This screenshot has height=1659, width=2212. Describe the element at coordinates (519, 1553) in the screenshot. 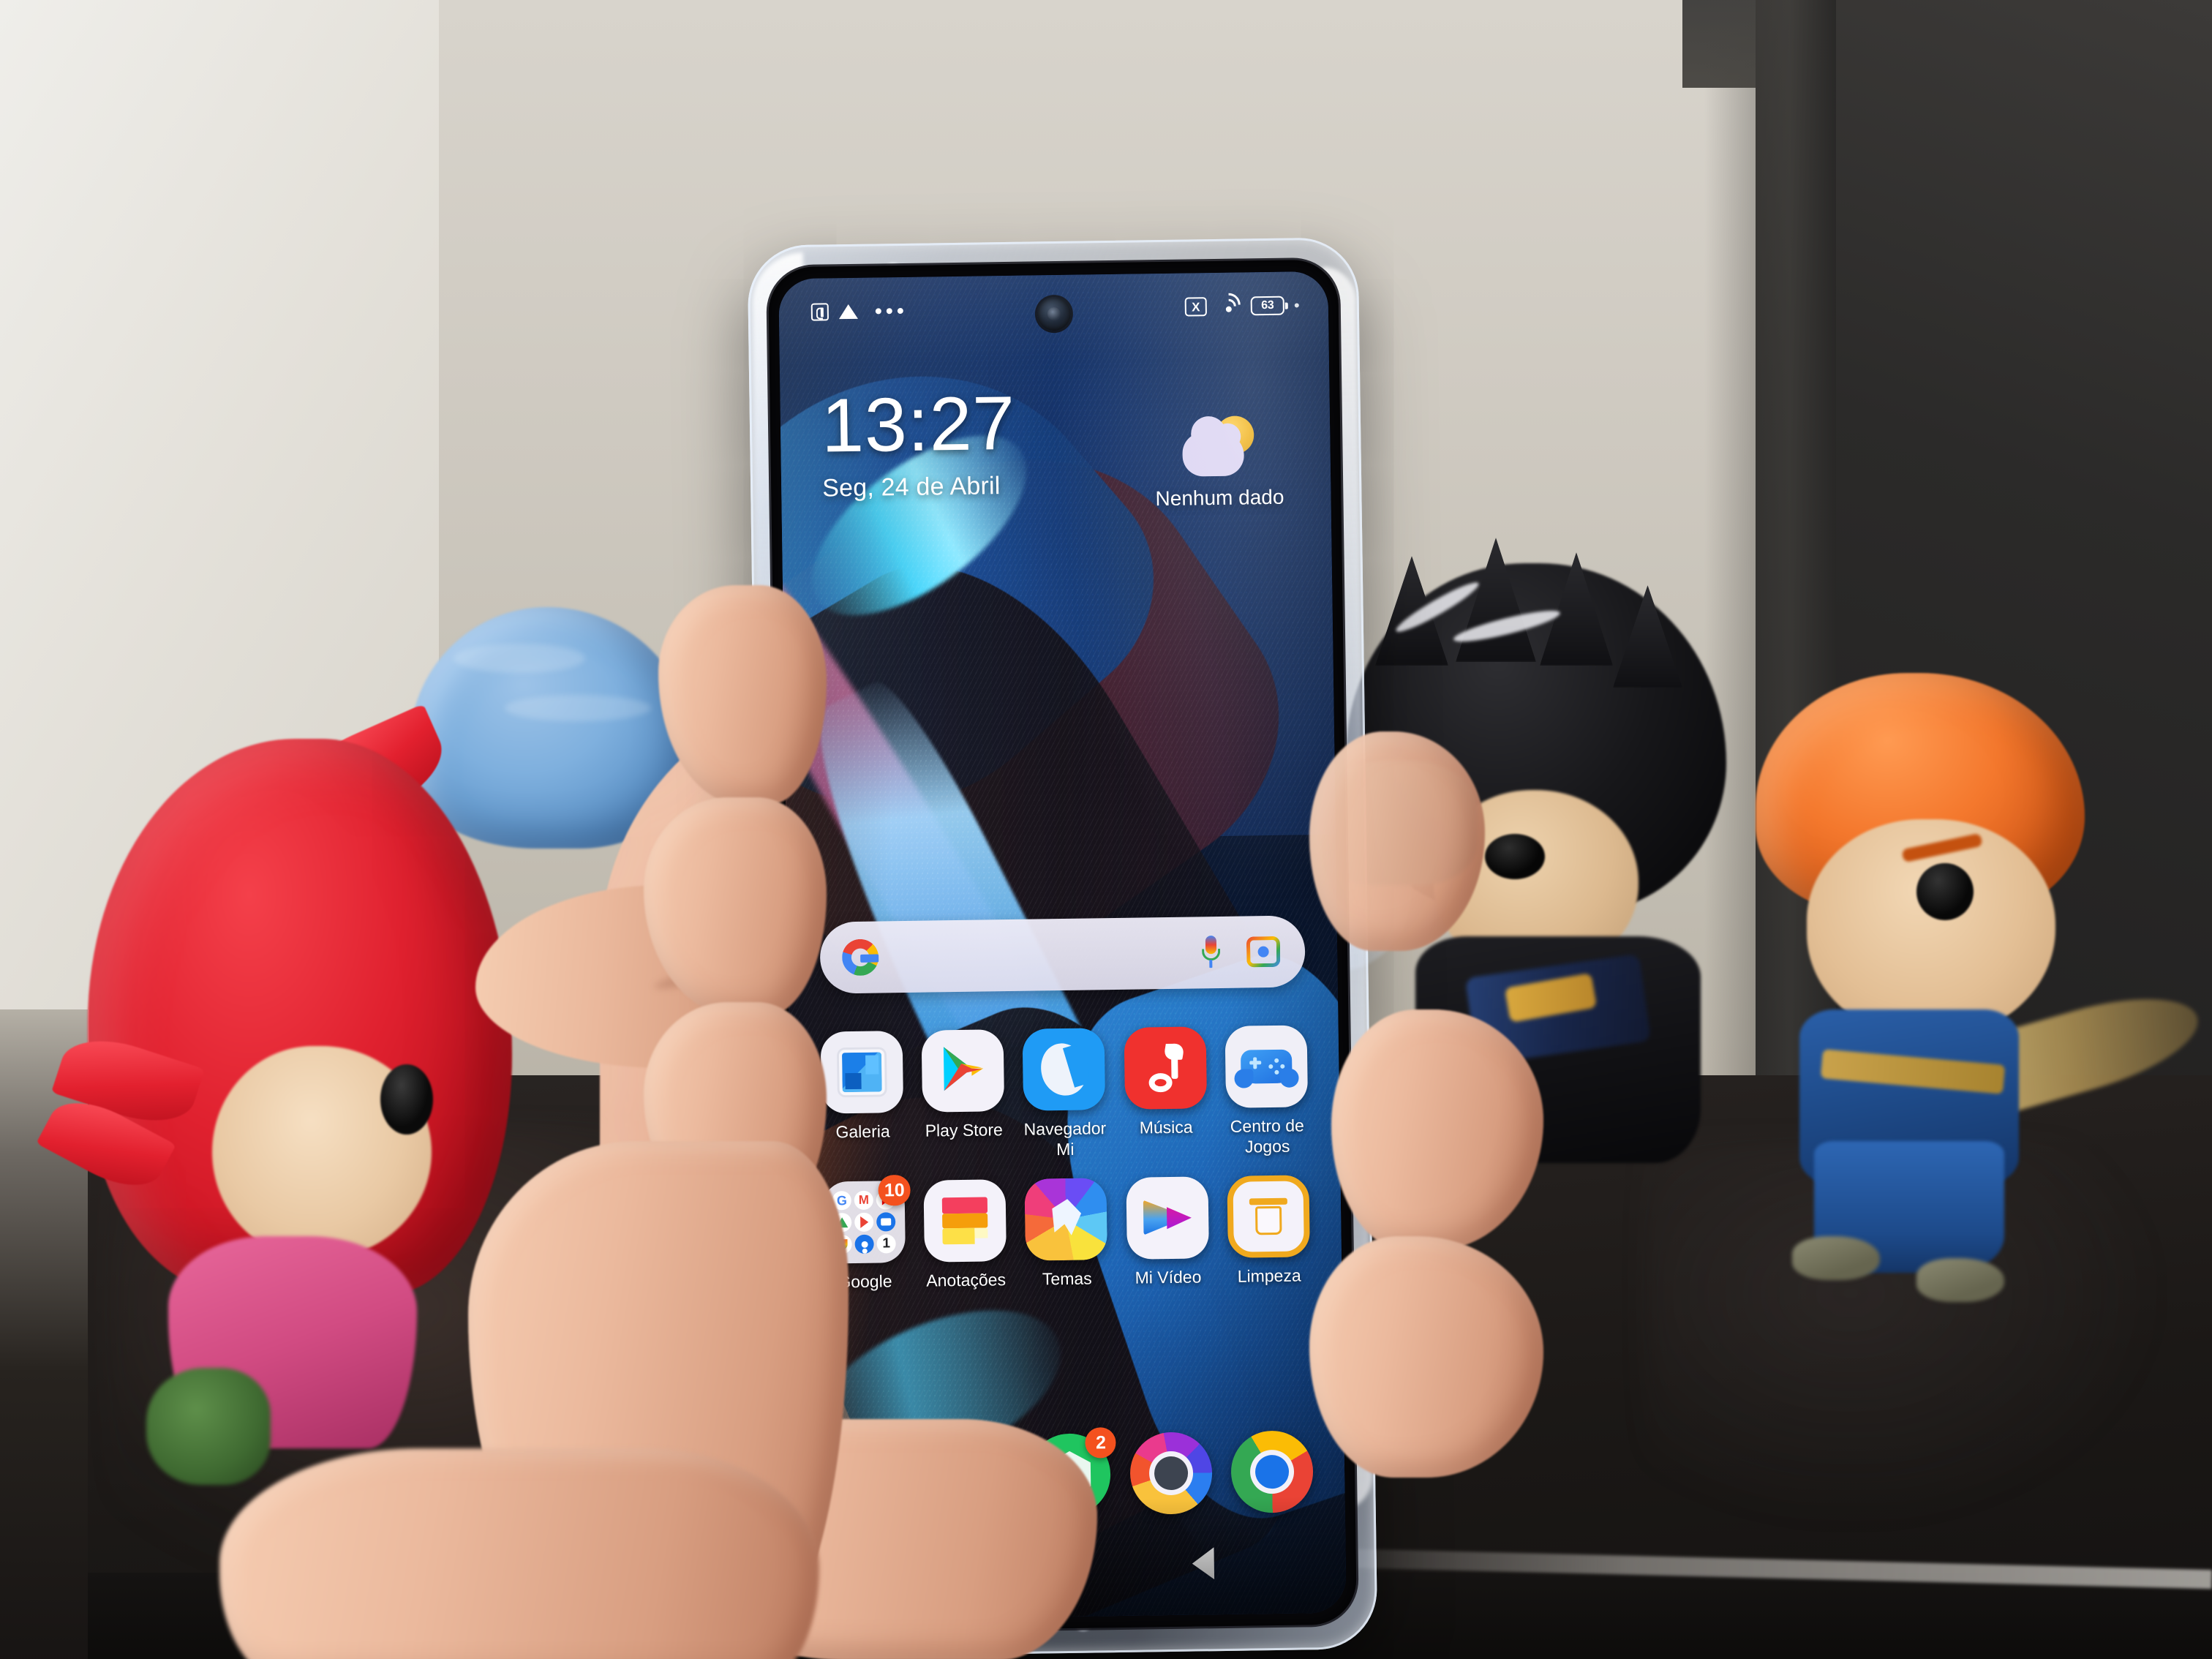

I see `wrist` at that location.